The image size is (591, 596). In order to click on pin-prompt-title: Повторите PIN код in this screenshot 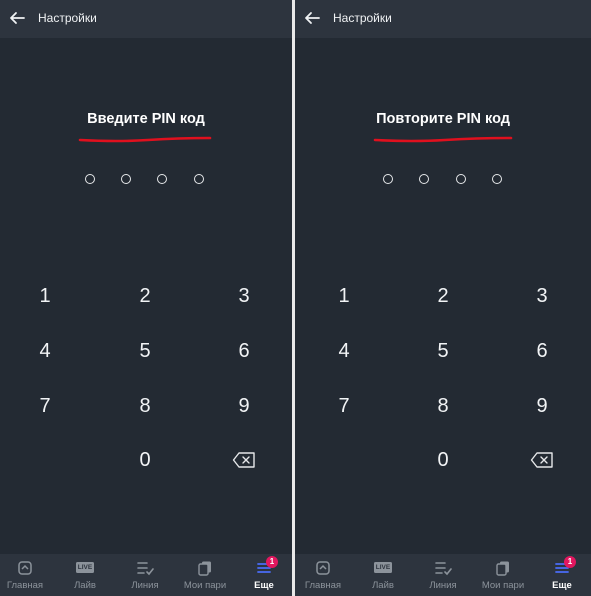, I will do `click(443, 119)`.